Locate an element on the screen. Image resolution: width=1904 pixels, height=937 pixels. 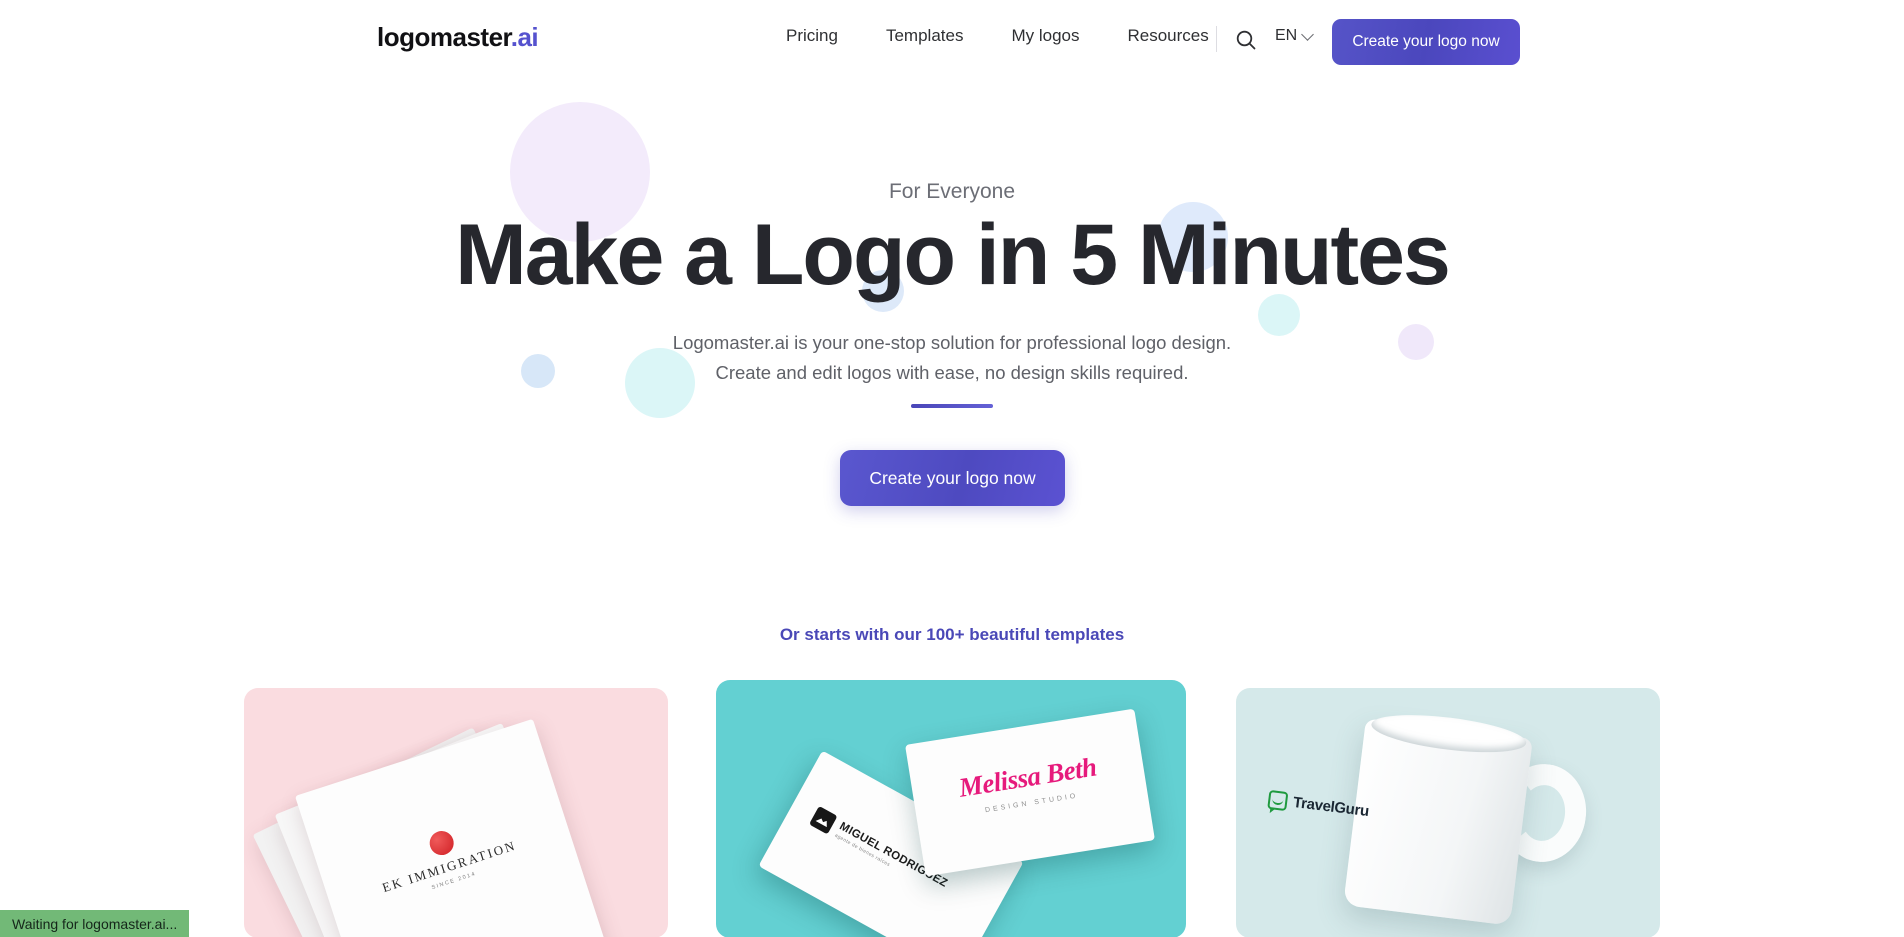
logo-brand: logomaster.ai is located at coordinates (458, 37).